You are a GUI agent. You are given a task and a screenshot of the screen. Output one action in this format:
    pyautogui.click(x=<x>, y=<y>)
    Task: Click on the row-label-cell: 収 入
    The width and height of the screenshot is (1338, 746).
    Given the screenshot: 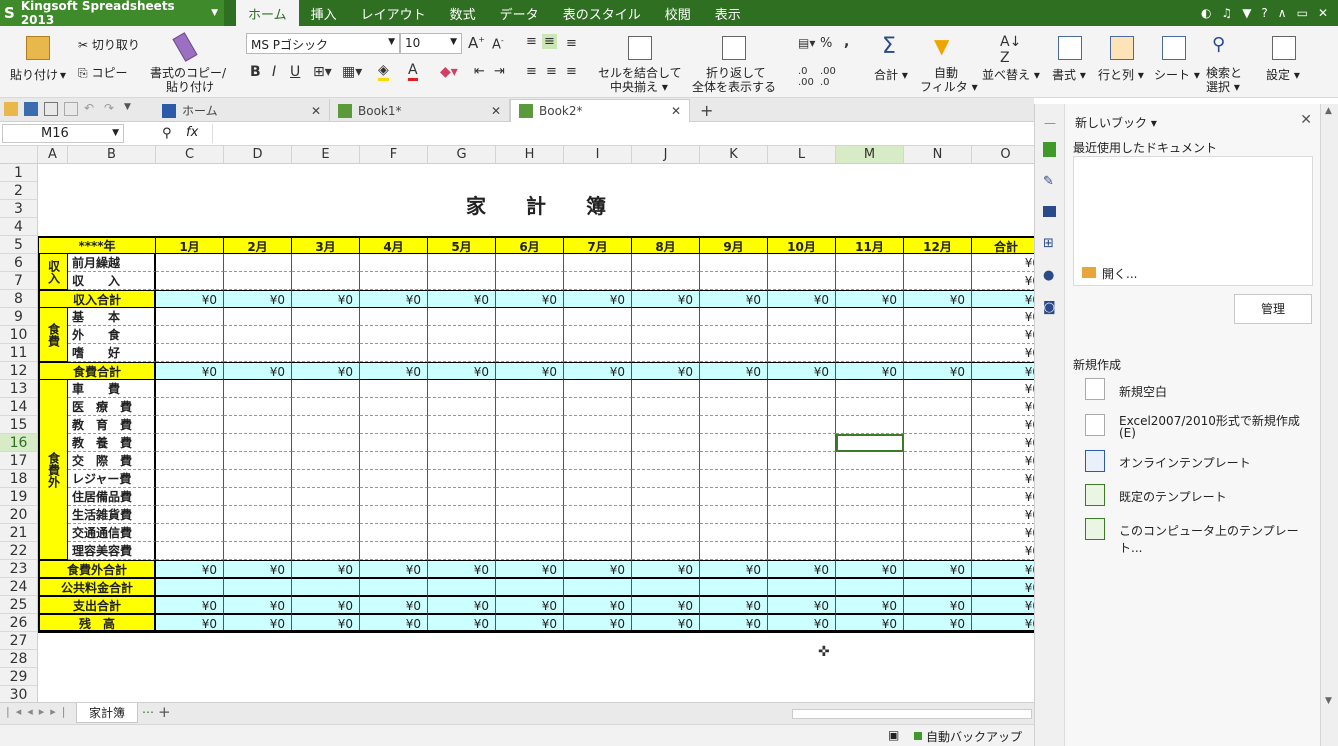 What is the action you would take?
    pyautogui.click(x=112, y=281)
    